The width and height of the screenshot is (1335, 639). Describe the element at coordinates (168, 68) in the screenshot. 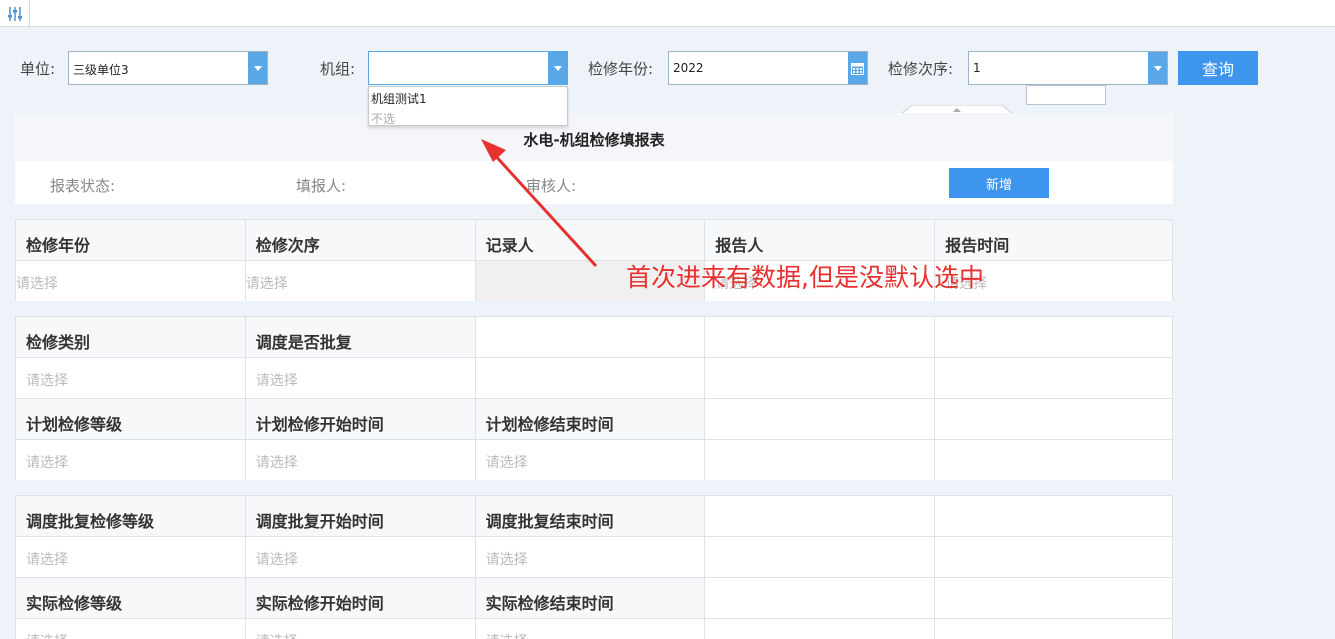

I see `unit-select: 三级单位3` at that location.